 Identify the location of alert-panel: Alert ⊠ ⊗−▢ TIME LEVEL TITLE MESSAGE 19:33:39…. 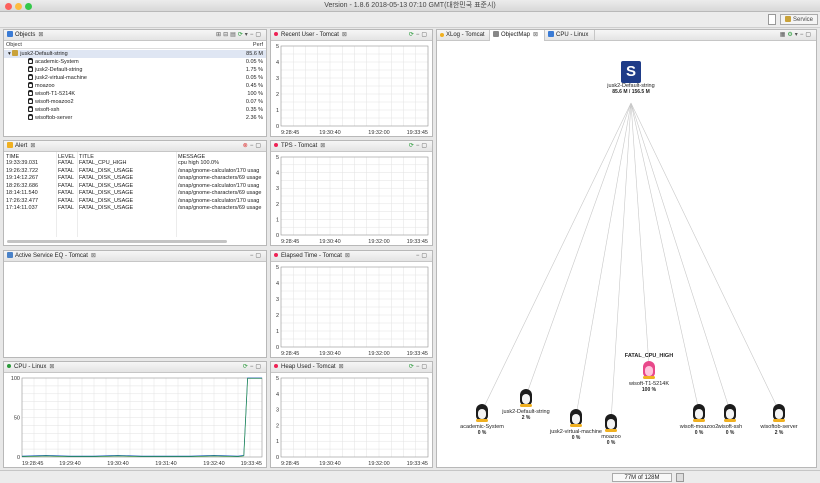
(135, 193).